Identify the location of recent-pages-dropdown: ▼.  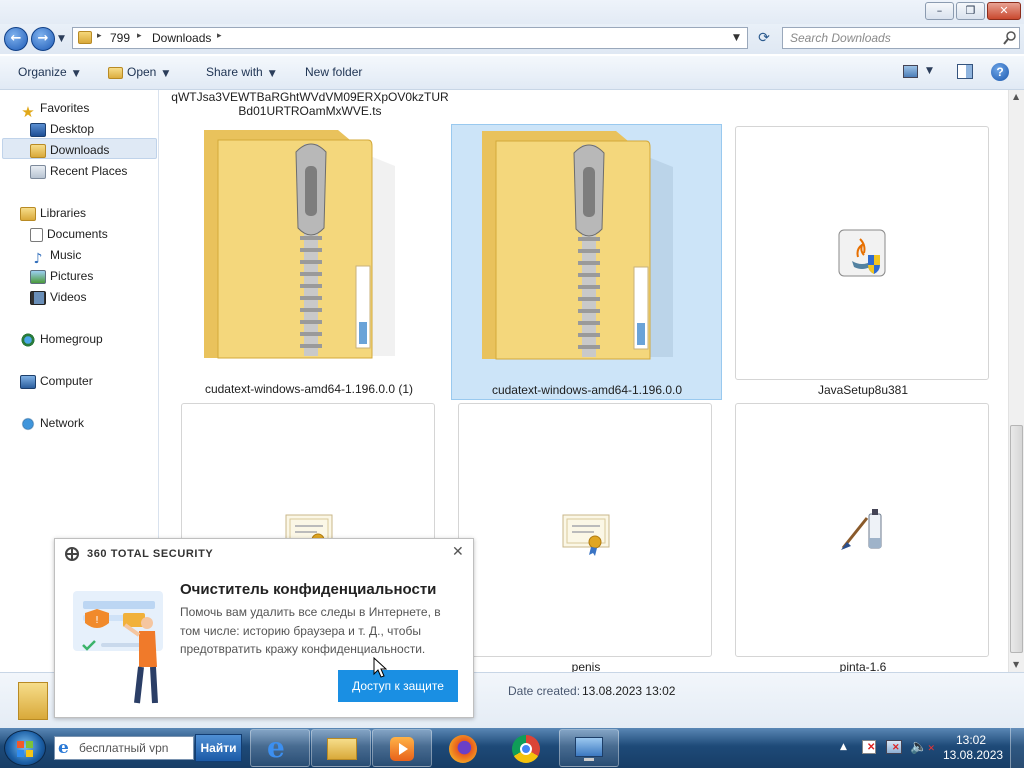
(61, 39).